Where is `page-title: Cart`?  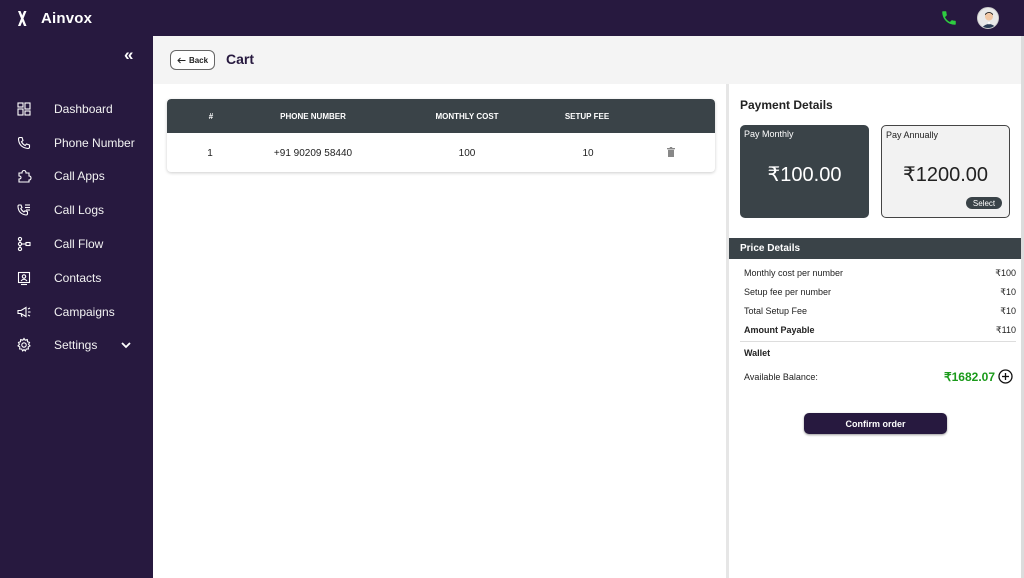
page-title: Cart is located at coordinates (240, 59).